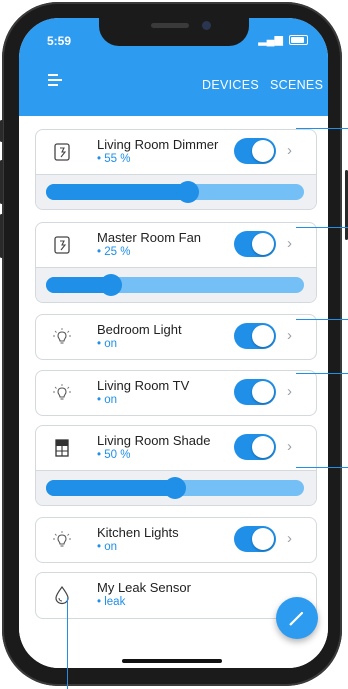  Describe the element at coordinates (176, 465) in the screenshot. I see `device-card-living-room-shade: Living Room Shade • 50 % ›` at that location.